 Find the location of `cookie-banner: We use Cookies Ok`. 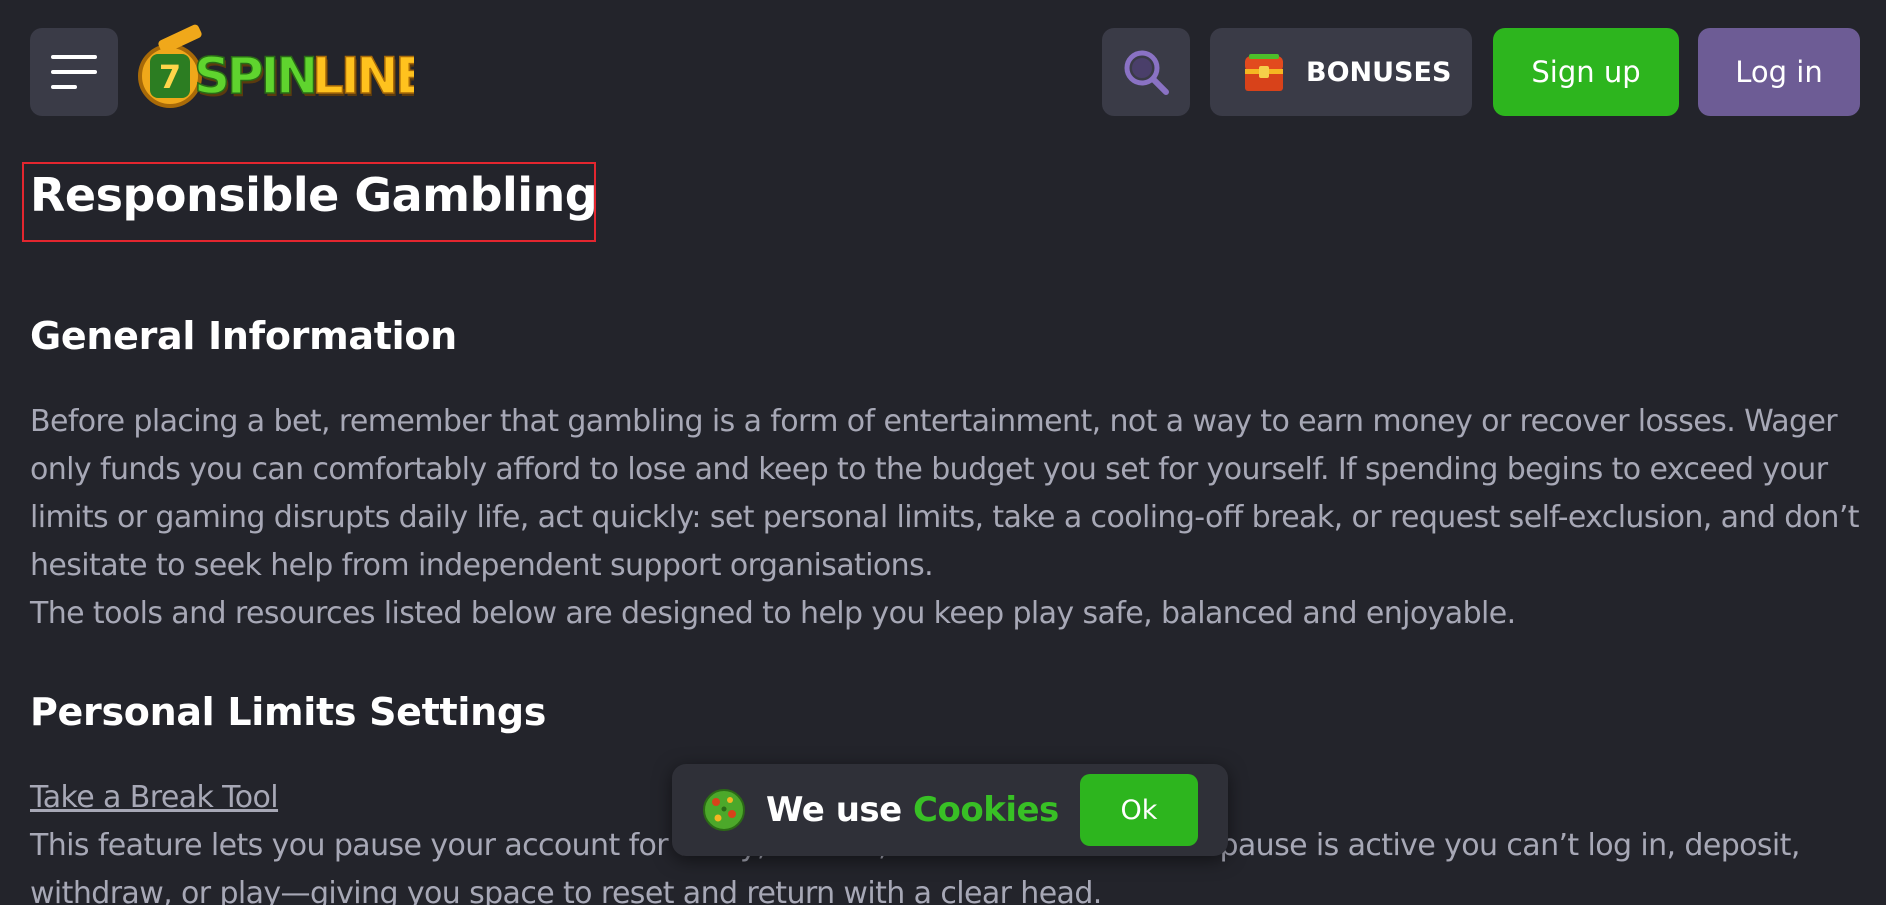

cookie-banner: We use Cookies Ok is located at coordinates (950, 810).